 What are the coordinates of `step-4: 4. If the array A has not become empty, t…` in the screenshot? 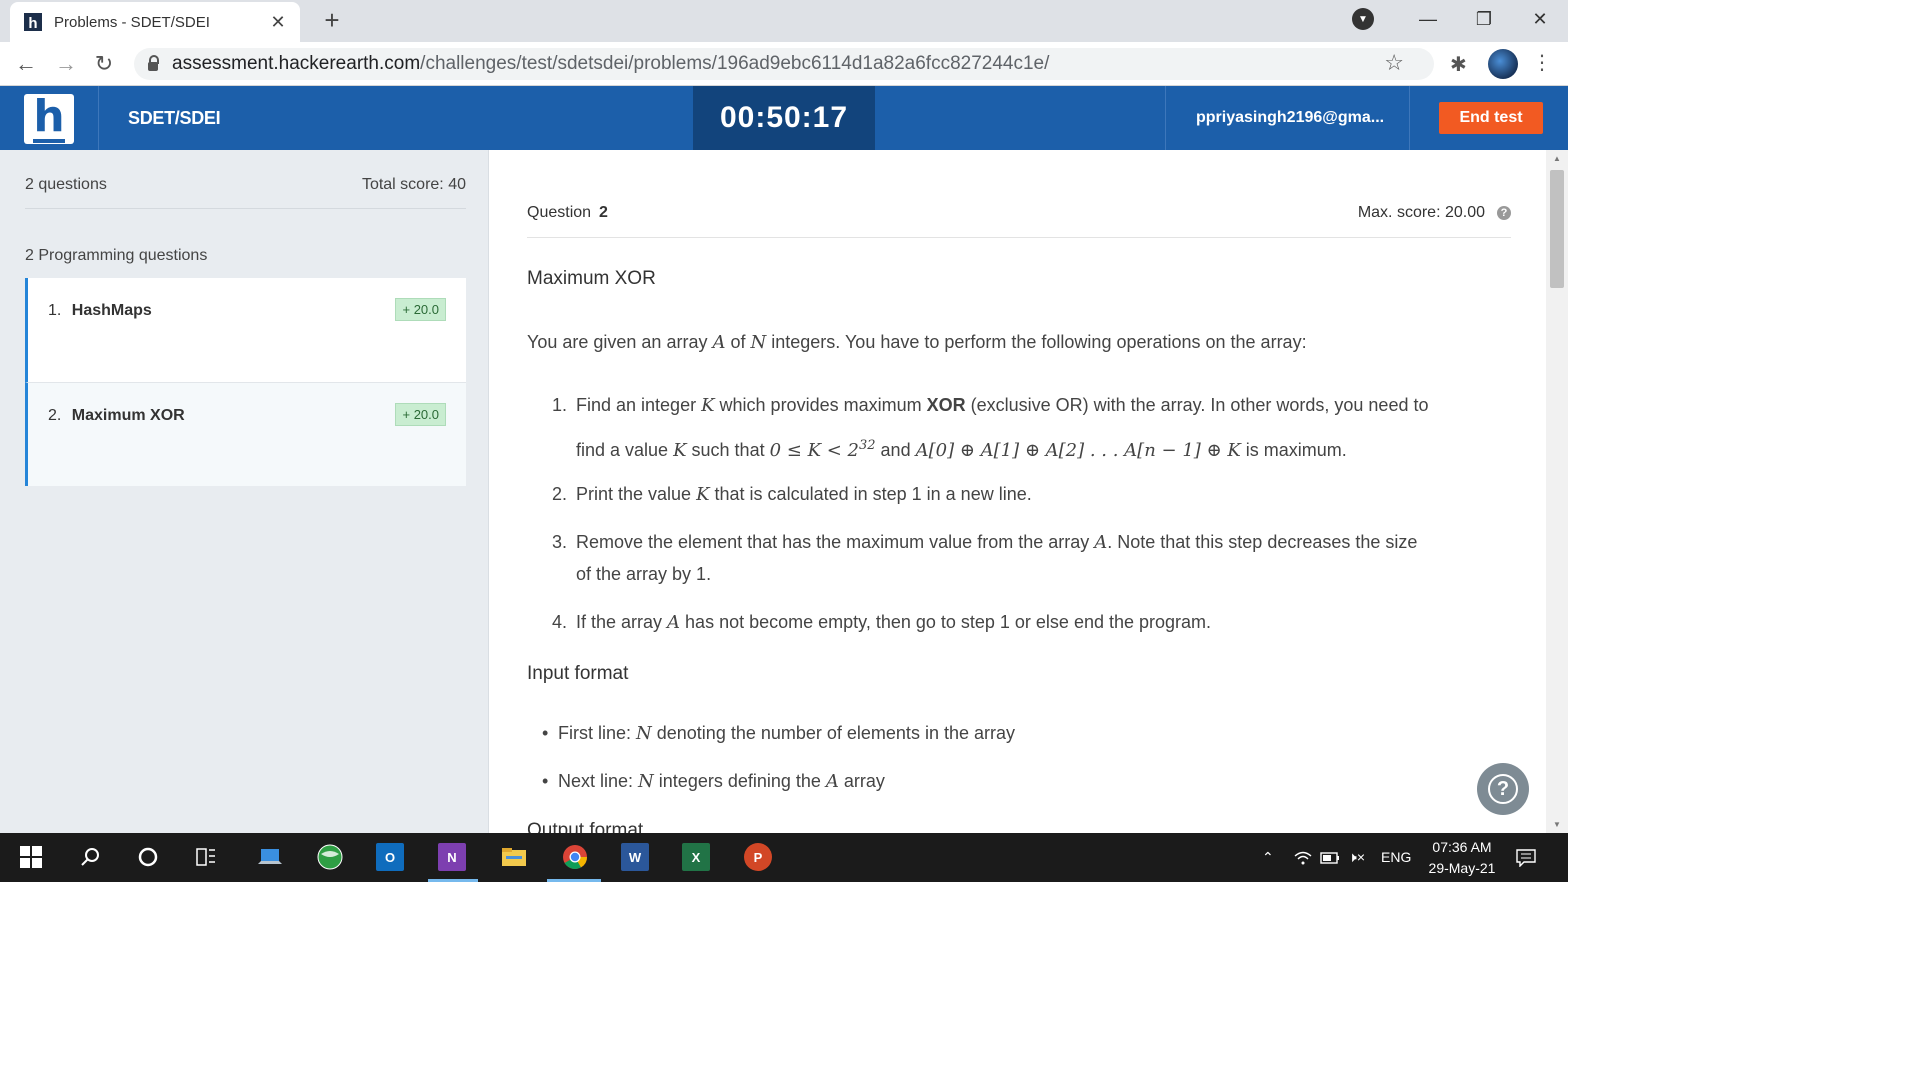 It's located at (1032, 622).